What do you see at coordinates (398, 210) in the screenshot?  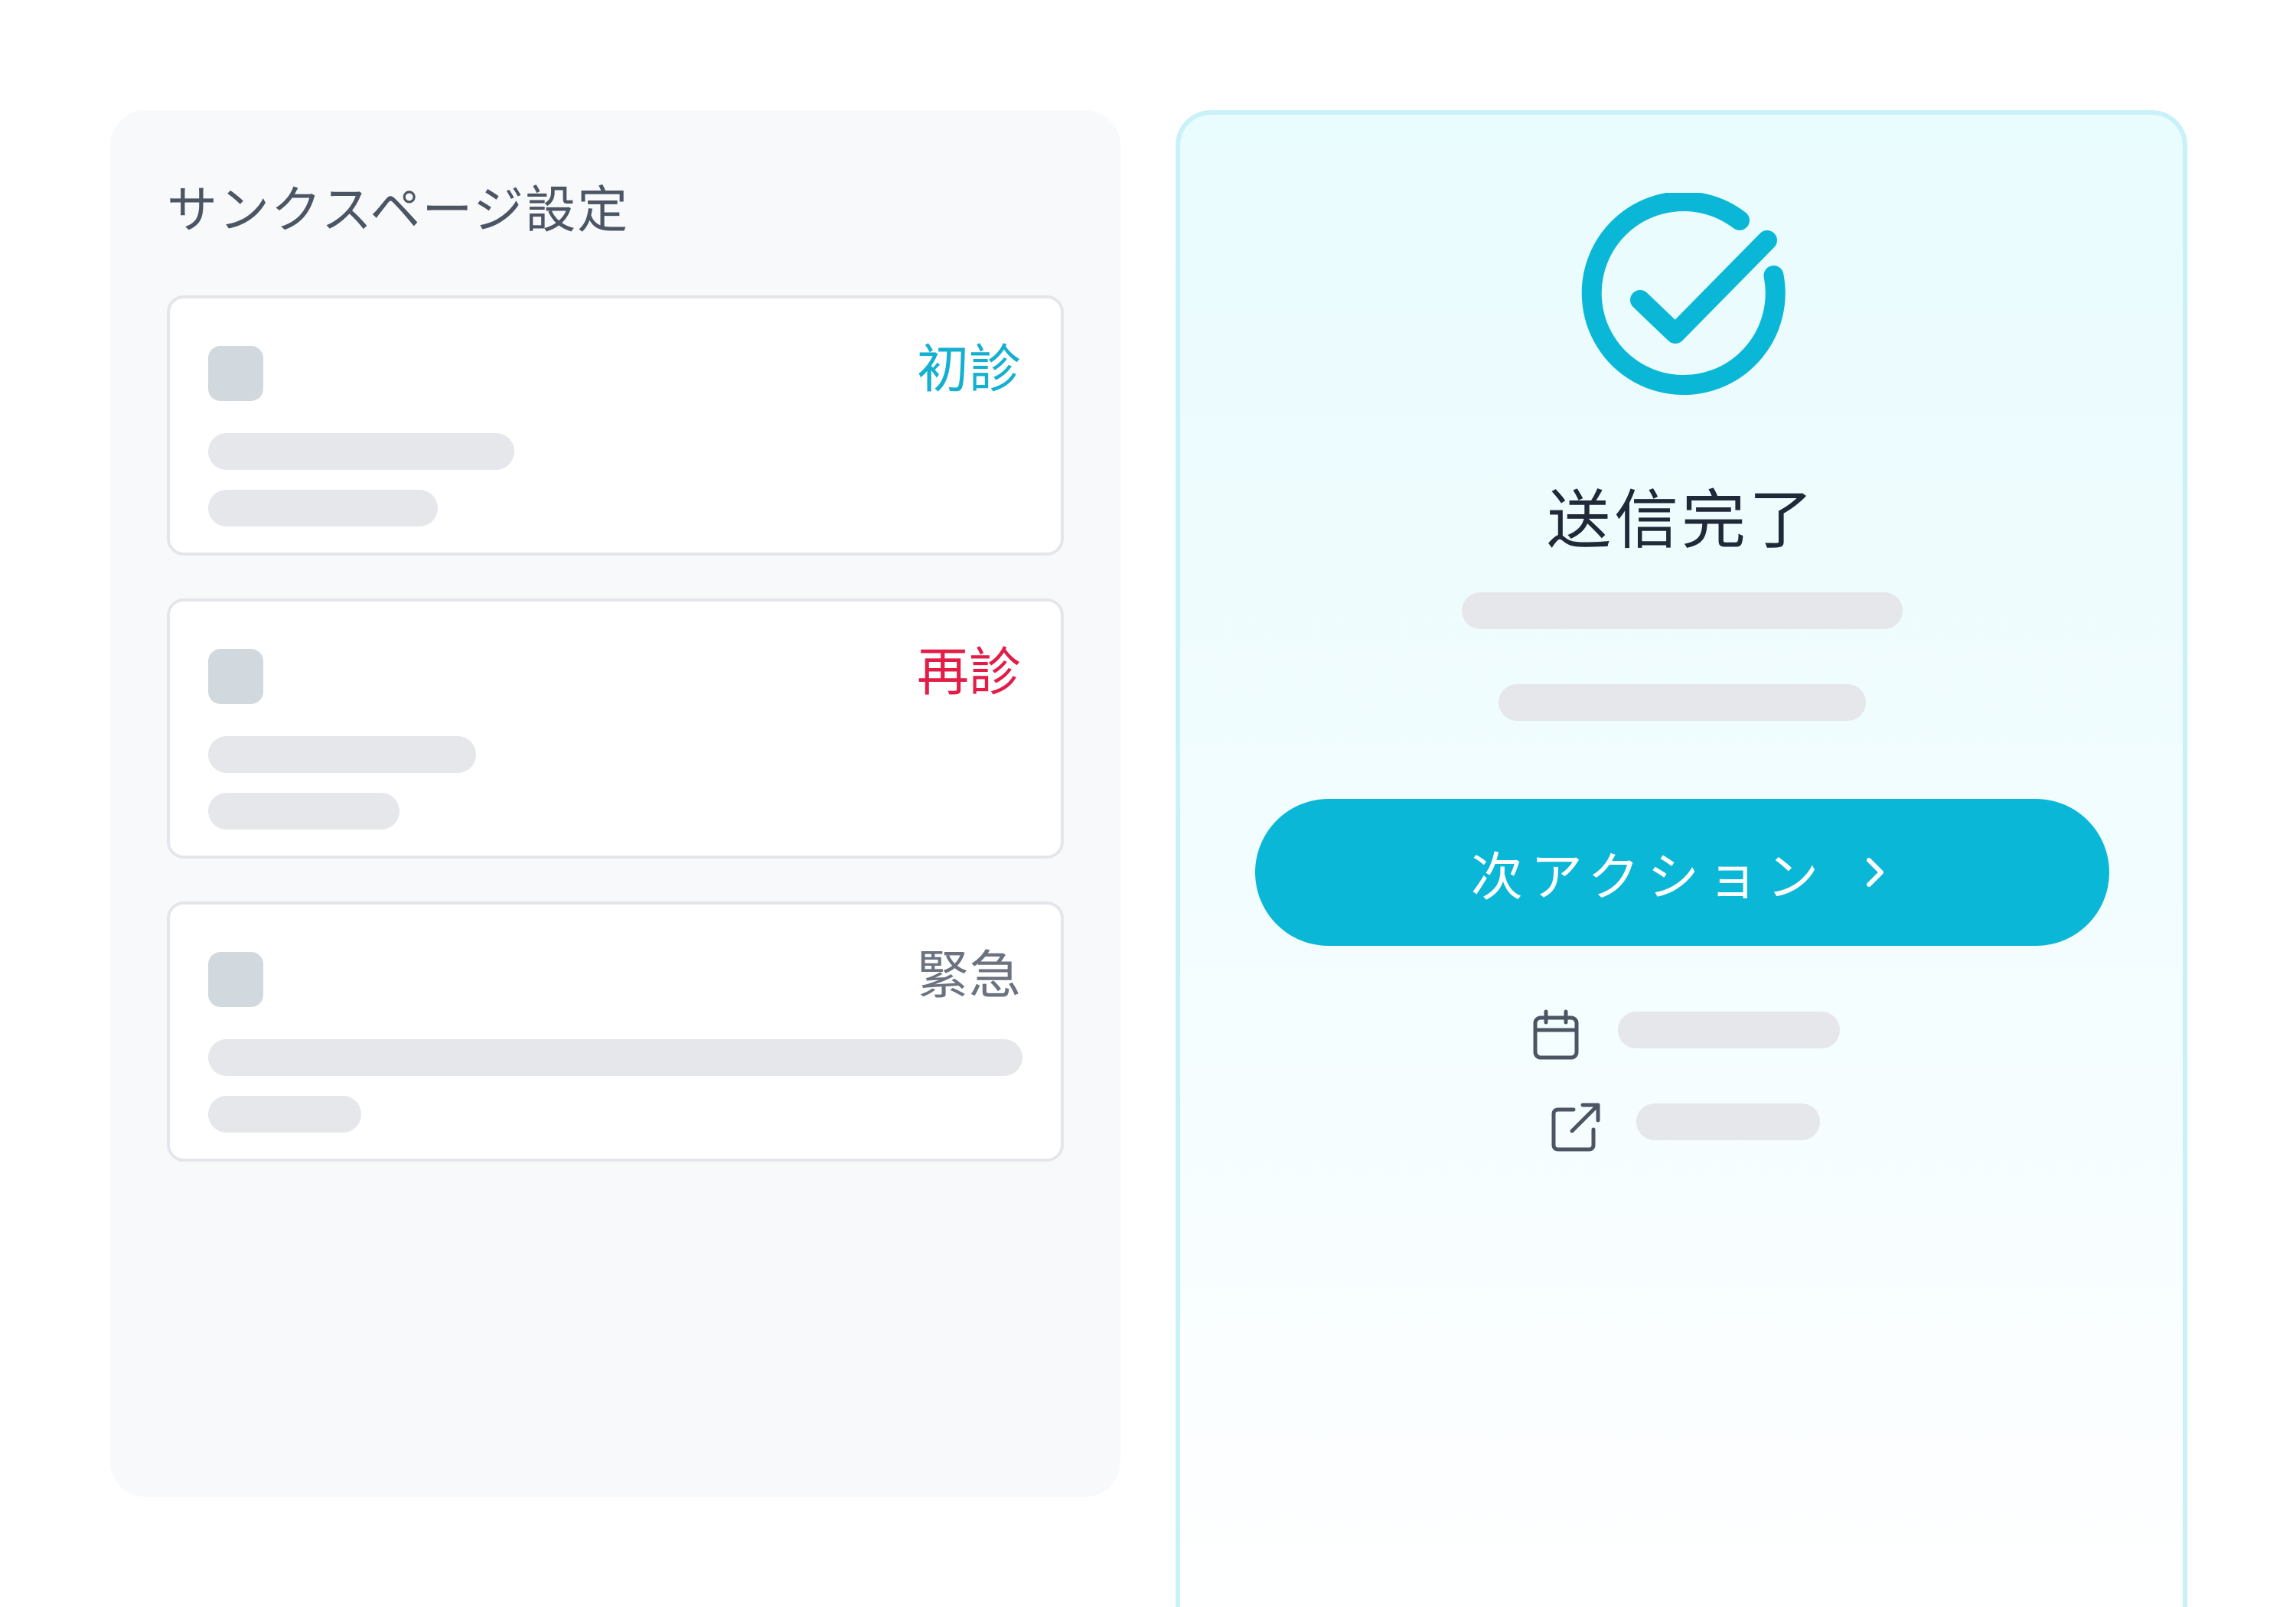 I see `panel-title: サンクスページ設定` at bounding box center [398, 210].